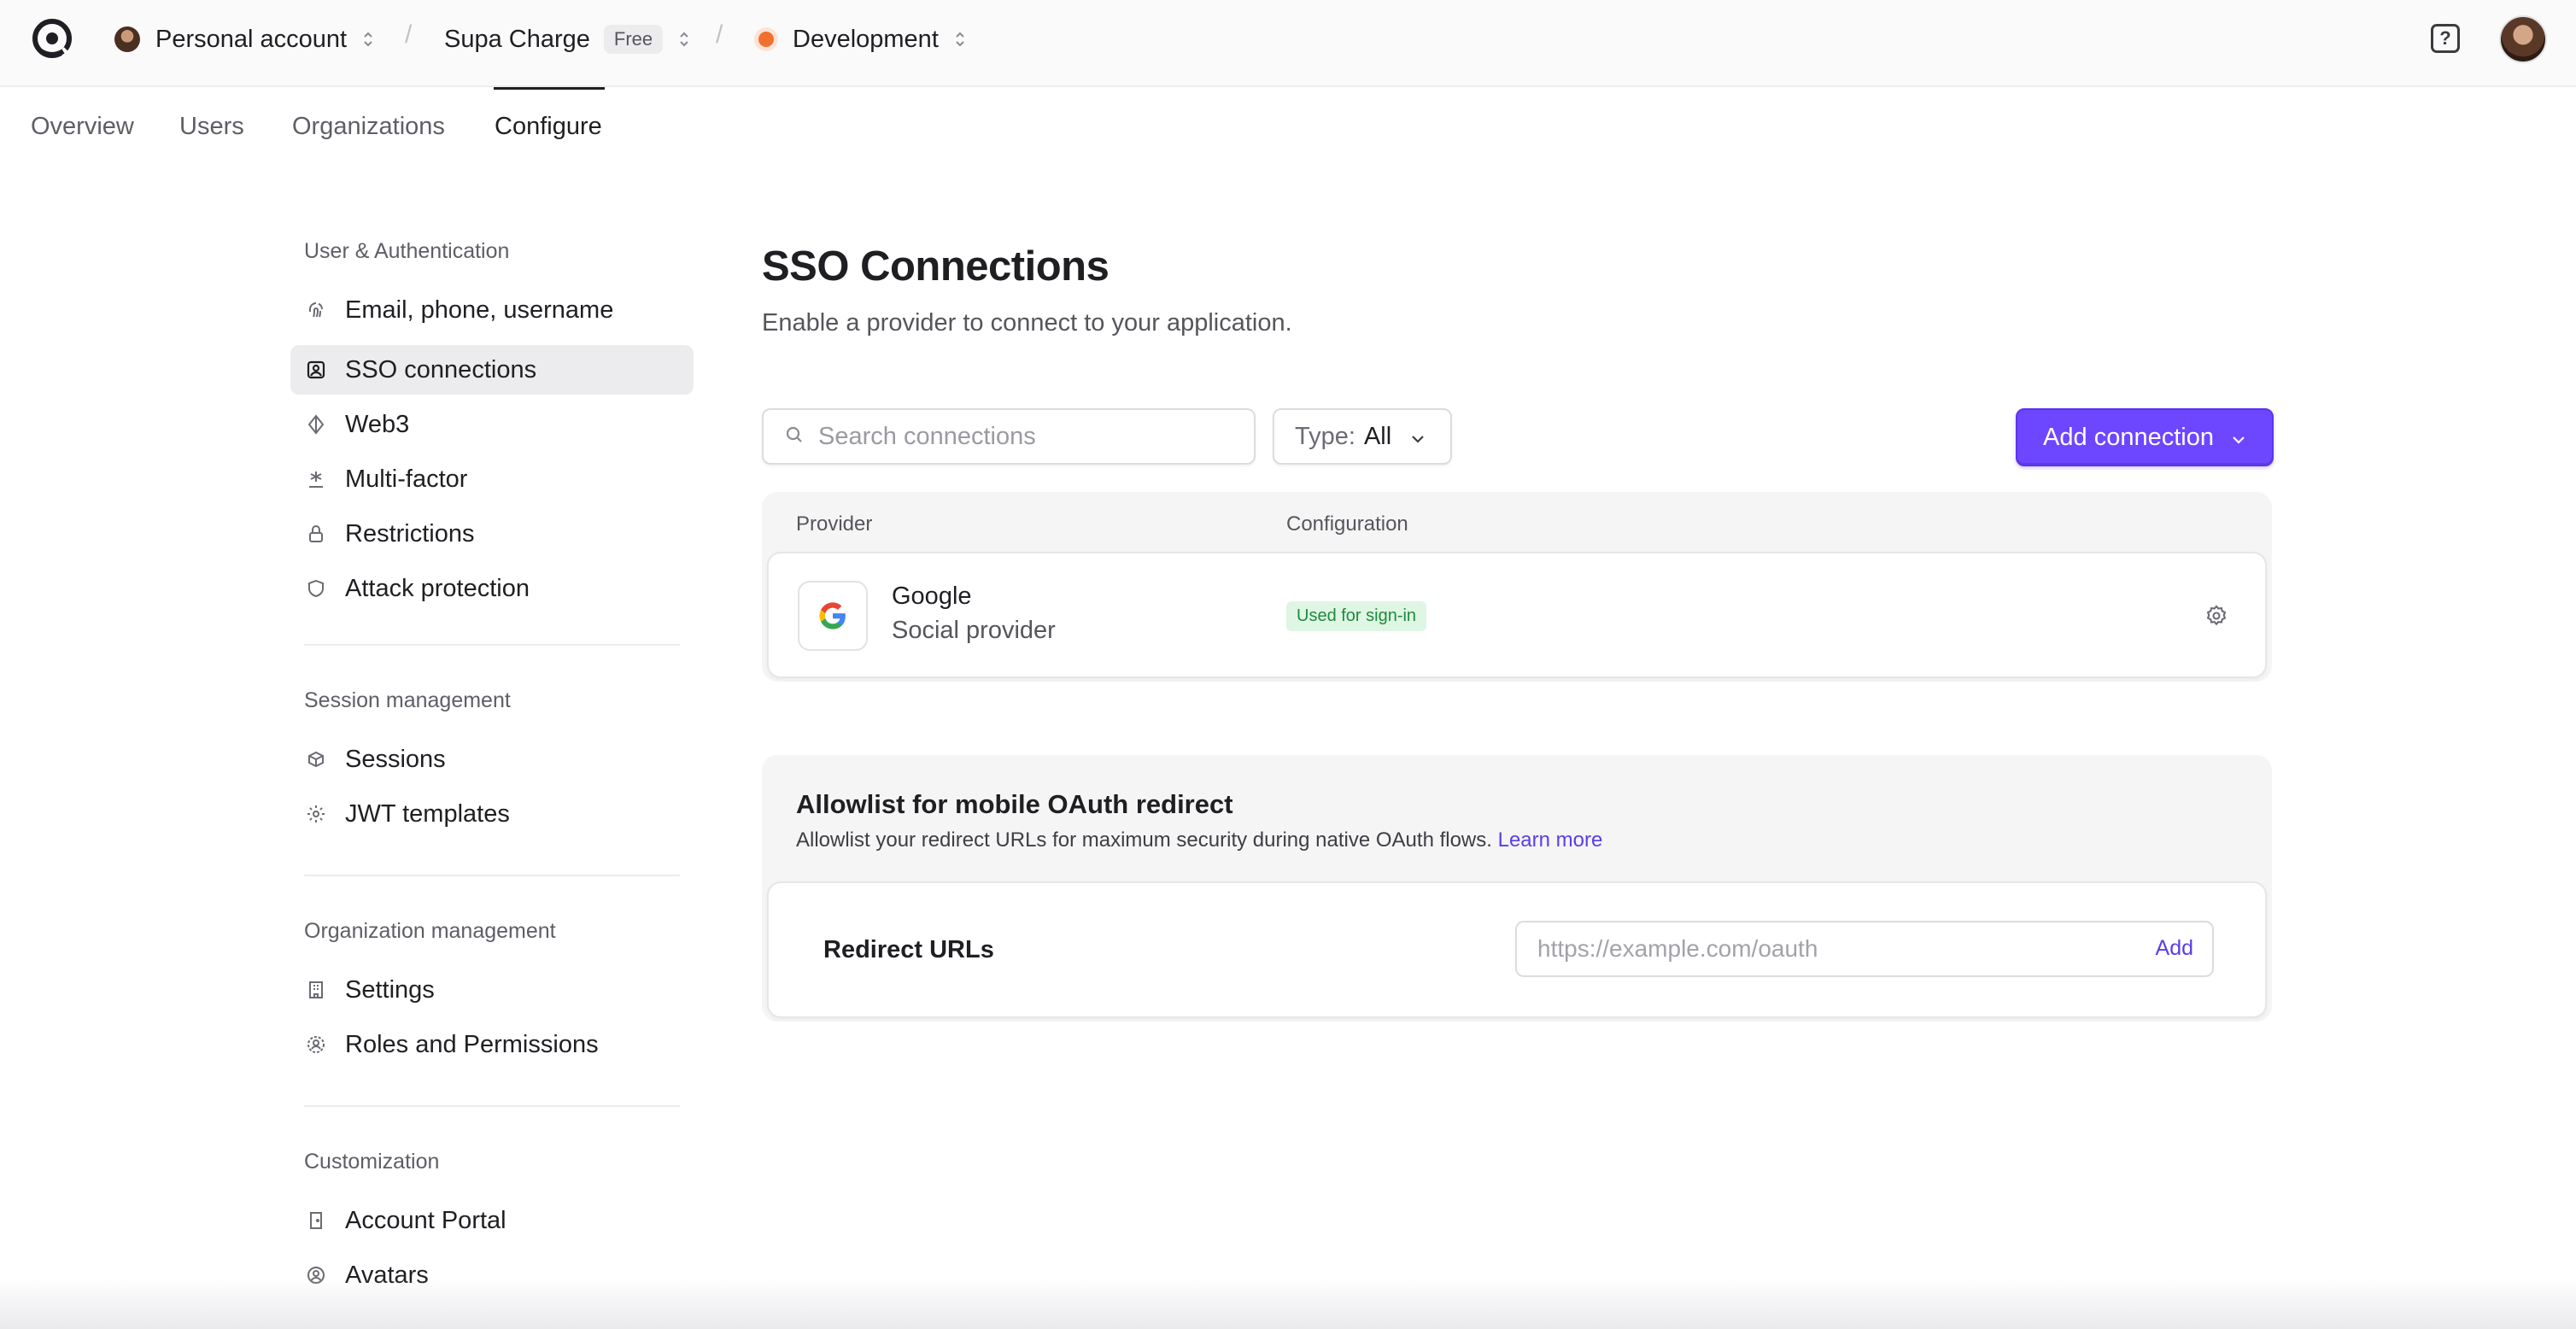 This screenshot has width=2576, height=1329. What do you see at coordinates (932, 596) in the screenshot?
I see `provider-name: Google` at bounding box center [932, 596].